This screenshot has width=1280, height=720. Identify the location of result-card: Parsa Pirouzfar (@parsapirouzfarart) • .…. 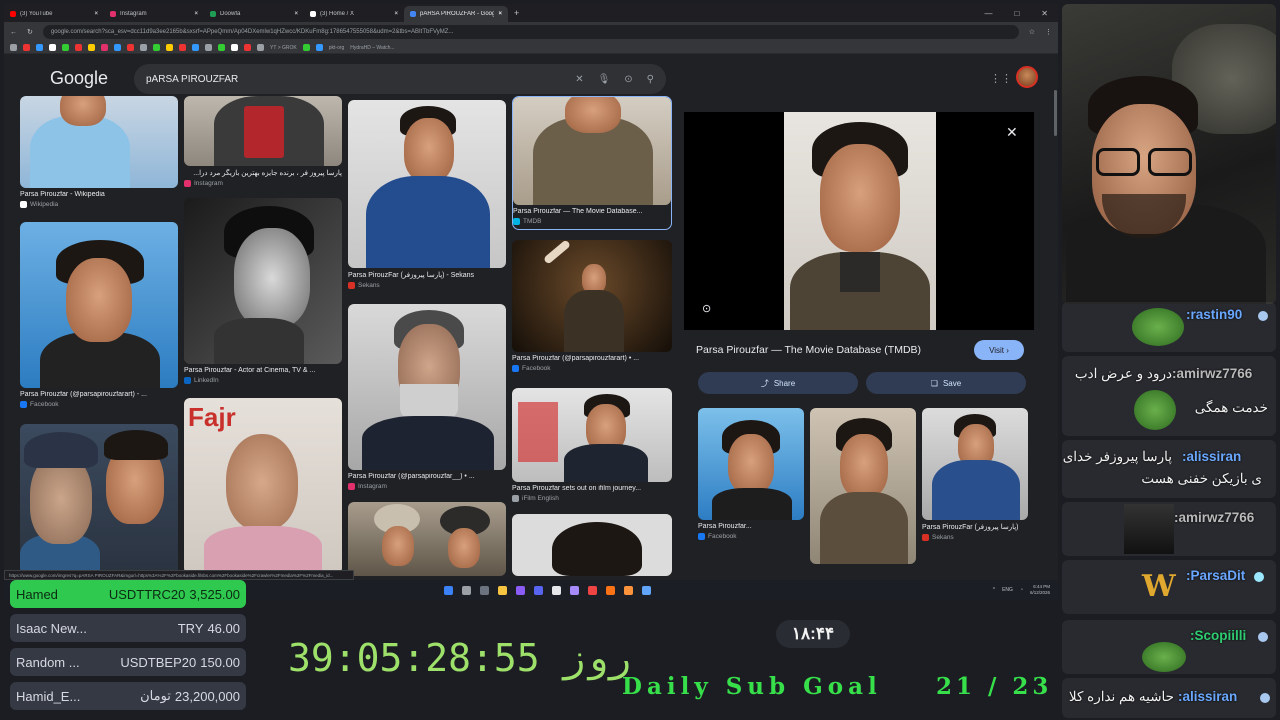
(592, 306).